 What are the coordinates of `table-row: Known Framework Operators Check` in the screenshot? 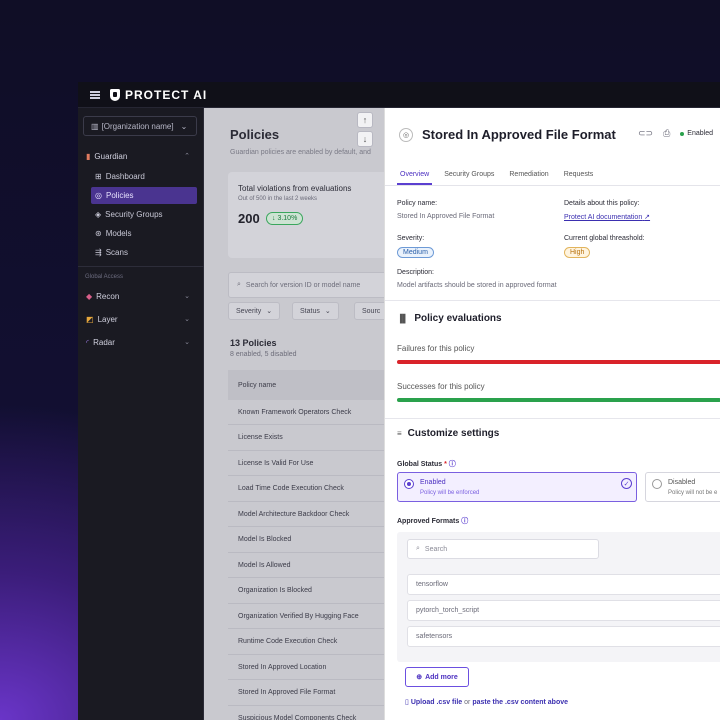 It's located at (308, 412).